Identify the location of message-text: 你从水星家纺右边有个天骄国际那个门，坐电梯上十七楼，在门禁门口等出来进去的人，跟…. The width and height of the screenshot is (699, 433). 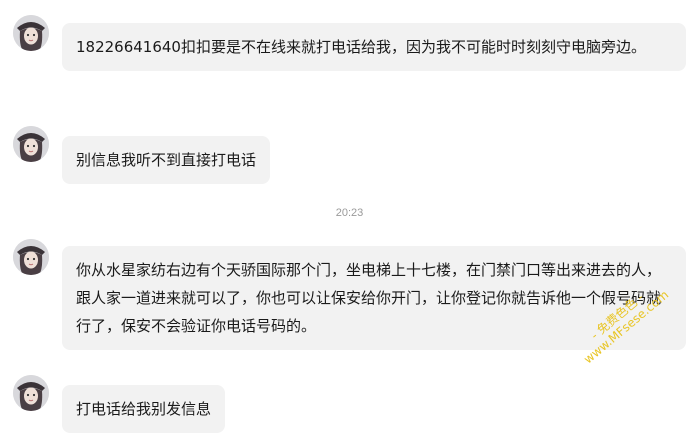
(369, 298).